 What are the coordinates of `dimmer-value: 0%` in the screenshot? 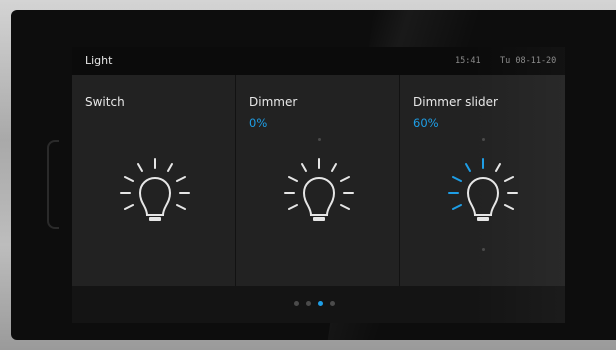 It's located at (258, 123).